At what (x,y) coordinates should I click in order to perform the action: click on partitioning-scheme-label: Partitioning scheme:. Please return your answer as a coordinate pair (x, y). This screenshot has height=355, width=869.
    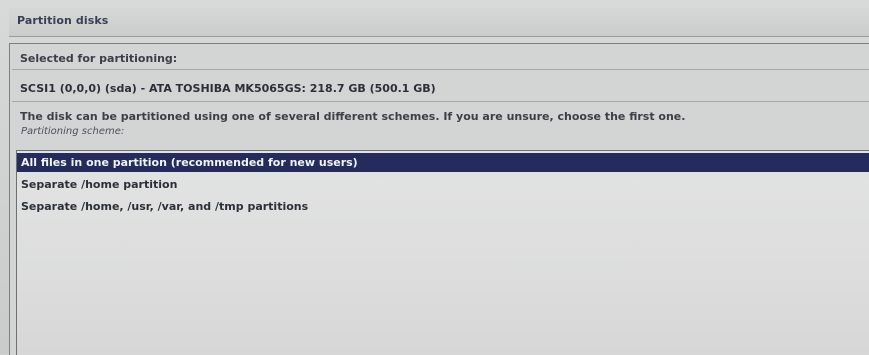
    Looking at the image, I should click on (73, 131).